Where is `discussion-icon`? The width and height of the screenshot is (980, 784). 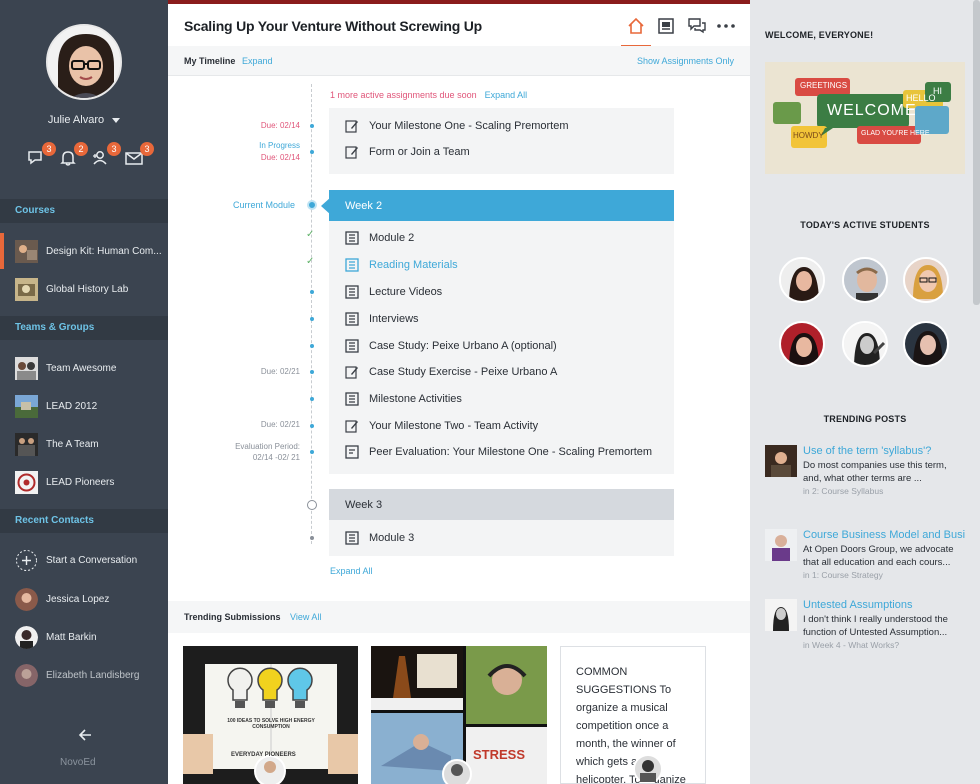
discussion-icon is located at coordinates (697, 26).